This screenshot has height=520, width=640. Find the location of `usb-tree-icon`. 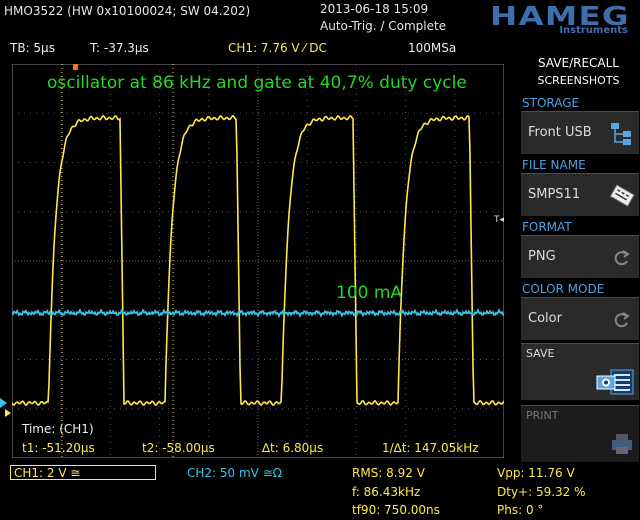

usb-tree-icon is located at coordinates (621, 134).